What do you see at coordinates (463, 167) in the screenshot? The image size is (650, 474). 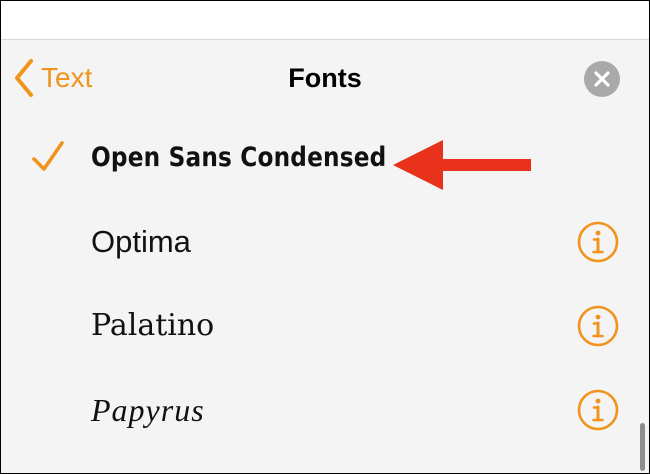 I see `red-arrow-annotation` at bounding box center [463, 167].